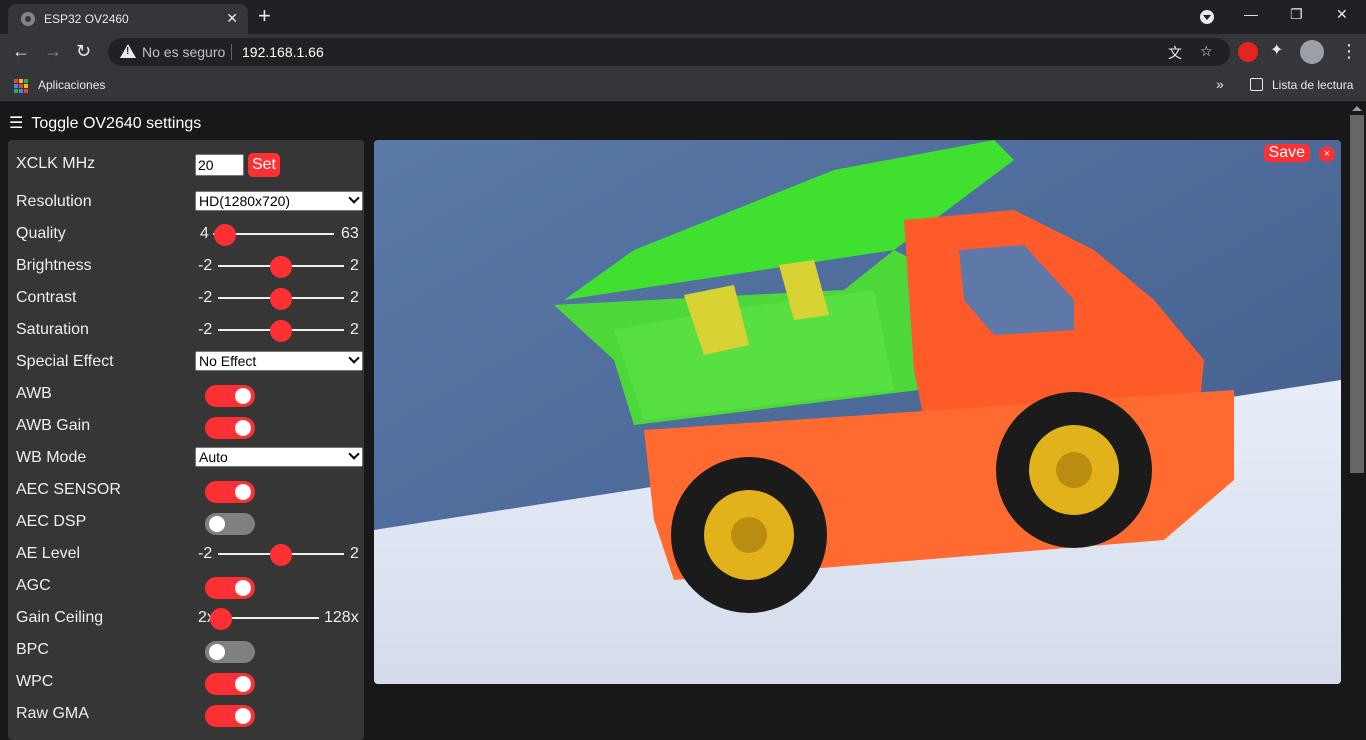 The width and height of the screenshot is (1366, 740). Describe the element at coordinates (32, 649) in the screenshot. I see `bpc-label: BPC` at that location.